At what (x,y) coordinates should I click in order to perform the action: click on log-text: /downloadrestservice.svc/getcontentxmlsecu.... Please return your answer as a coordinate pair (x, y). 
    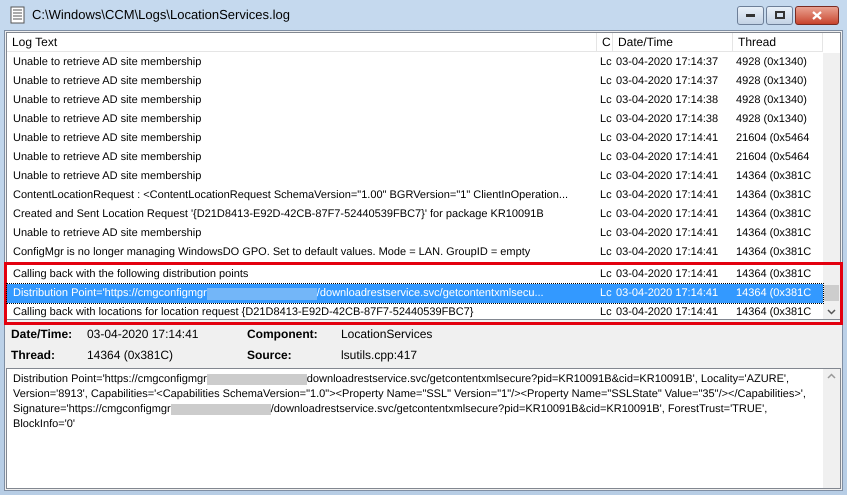
    Looking at the image, I should click on (430, 294).